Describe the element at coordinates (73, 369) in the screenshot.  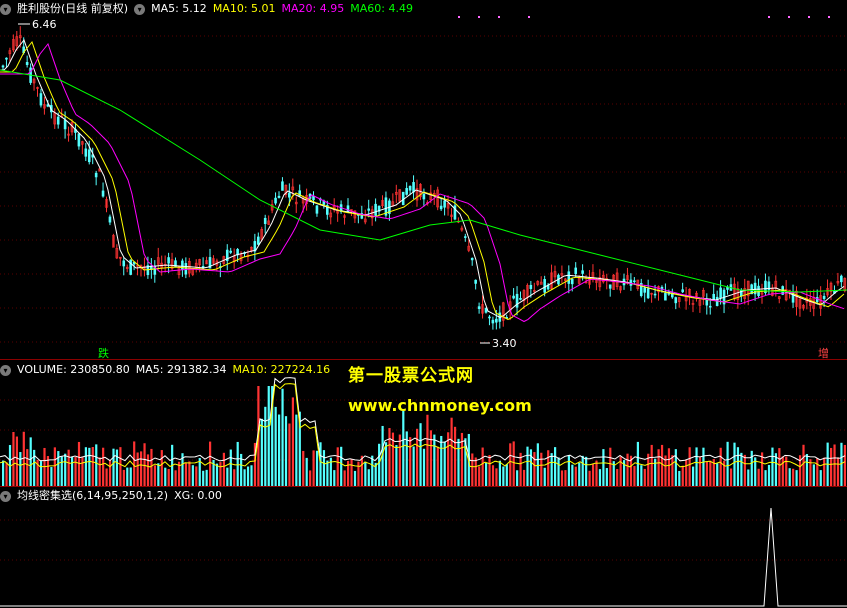
I see `volume-value: VOLUME: 230850.80` at that location.